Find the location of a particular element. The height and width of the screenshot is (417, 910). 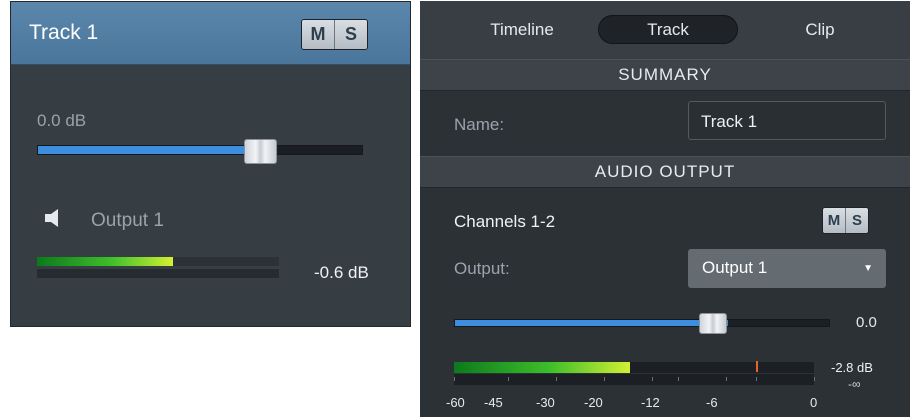

output-select: Output 1 ▼ is located at coordinates (787, 268).